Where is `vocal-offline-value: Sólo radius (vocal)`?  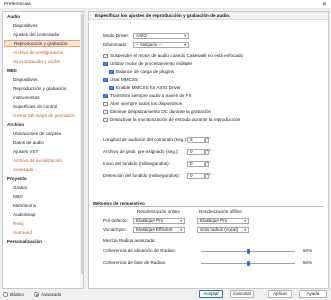
vocal-offline-value: Sólo radius (vocal) is located at coordinates (219, 229).